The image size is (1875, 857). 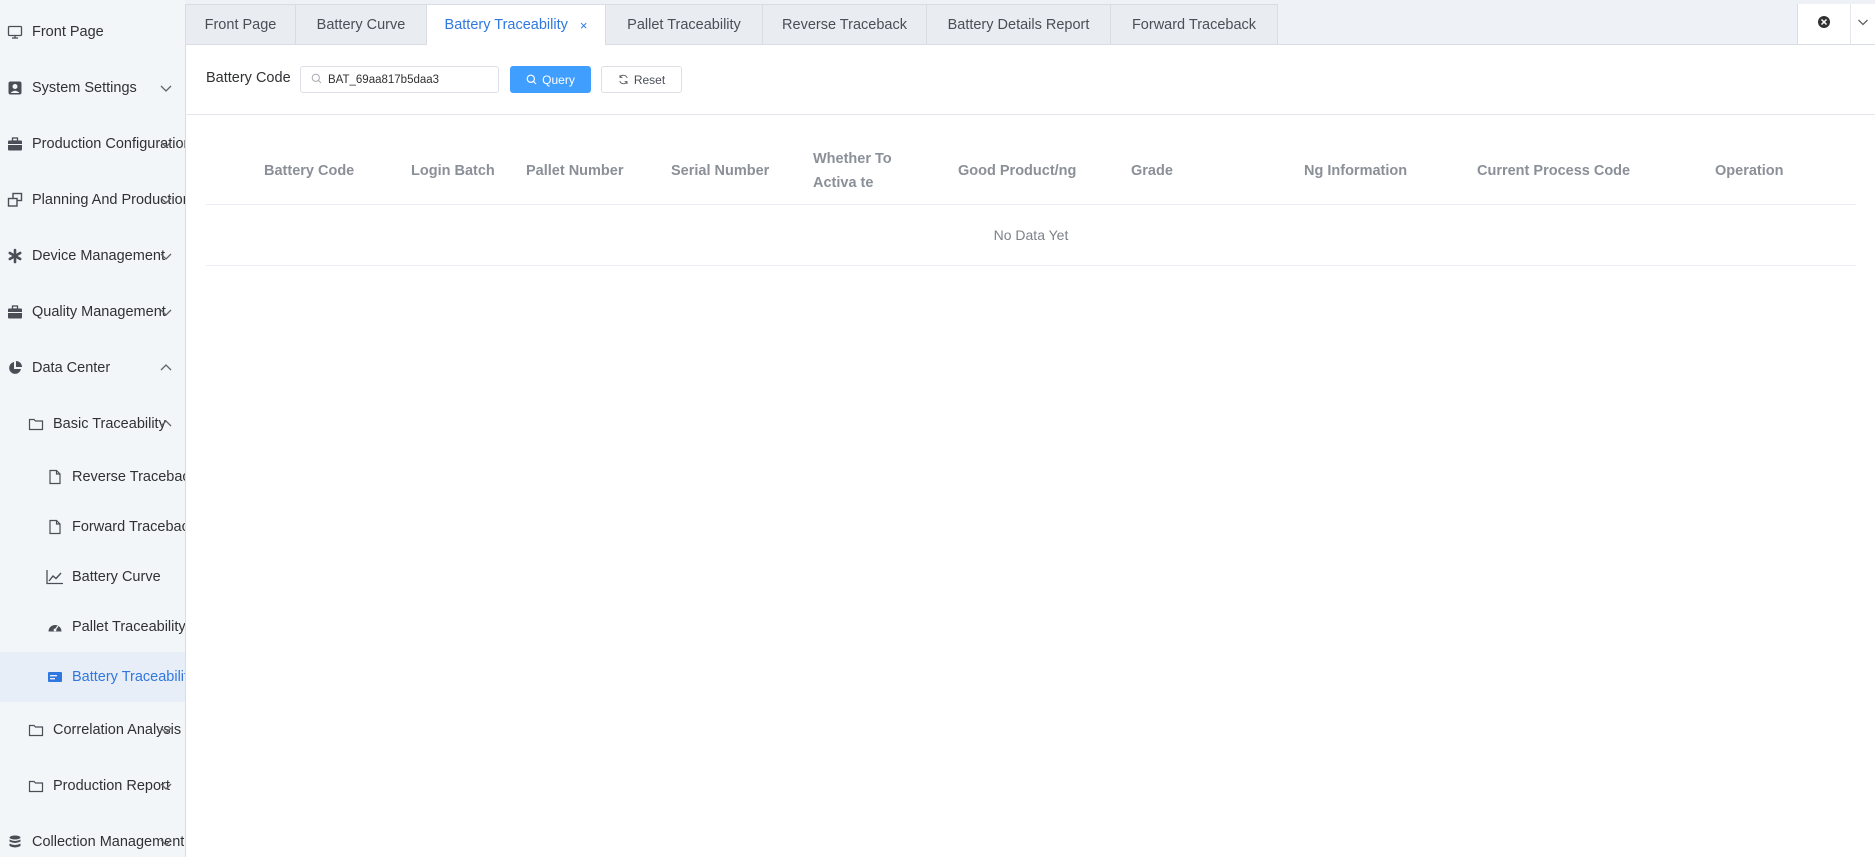 I want to click on battery-code-label: Battery Code, so click(x=248, y=78).